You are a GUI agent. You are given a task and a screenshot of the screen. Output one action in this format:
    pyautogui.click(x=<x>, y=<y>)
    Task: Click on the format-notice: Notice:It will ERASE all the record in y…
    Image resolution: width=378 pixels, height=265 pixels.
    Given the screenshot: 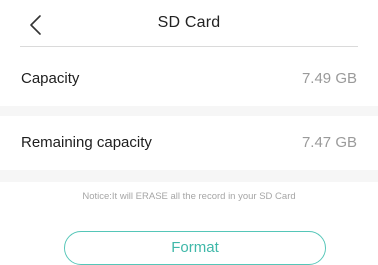 What is the action you would take?
    pyautogui.click(x=189, y=196)
    